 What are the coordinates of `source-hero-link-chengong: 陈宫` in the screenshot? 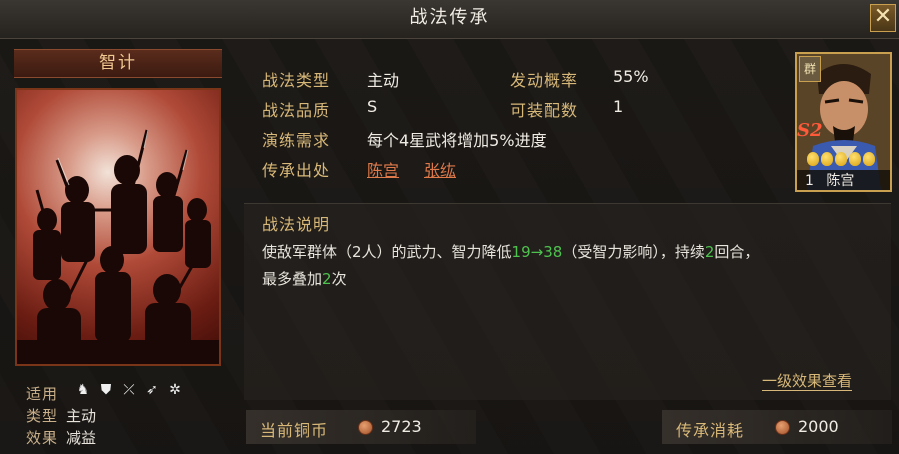 It's located at (383, 169).